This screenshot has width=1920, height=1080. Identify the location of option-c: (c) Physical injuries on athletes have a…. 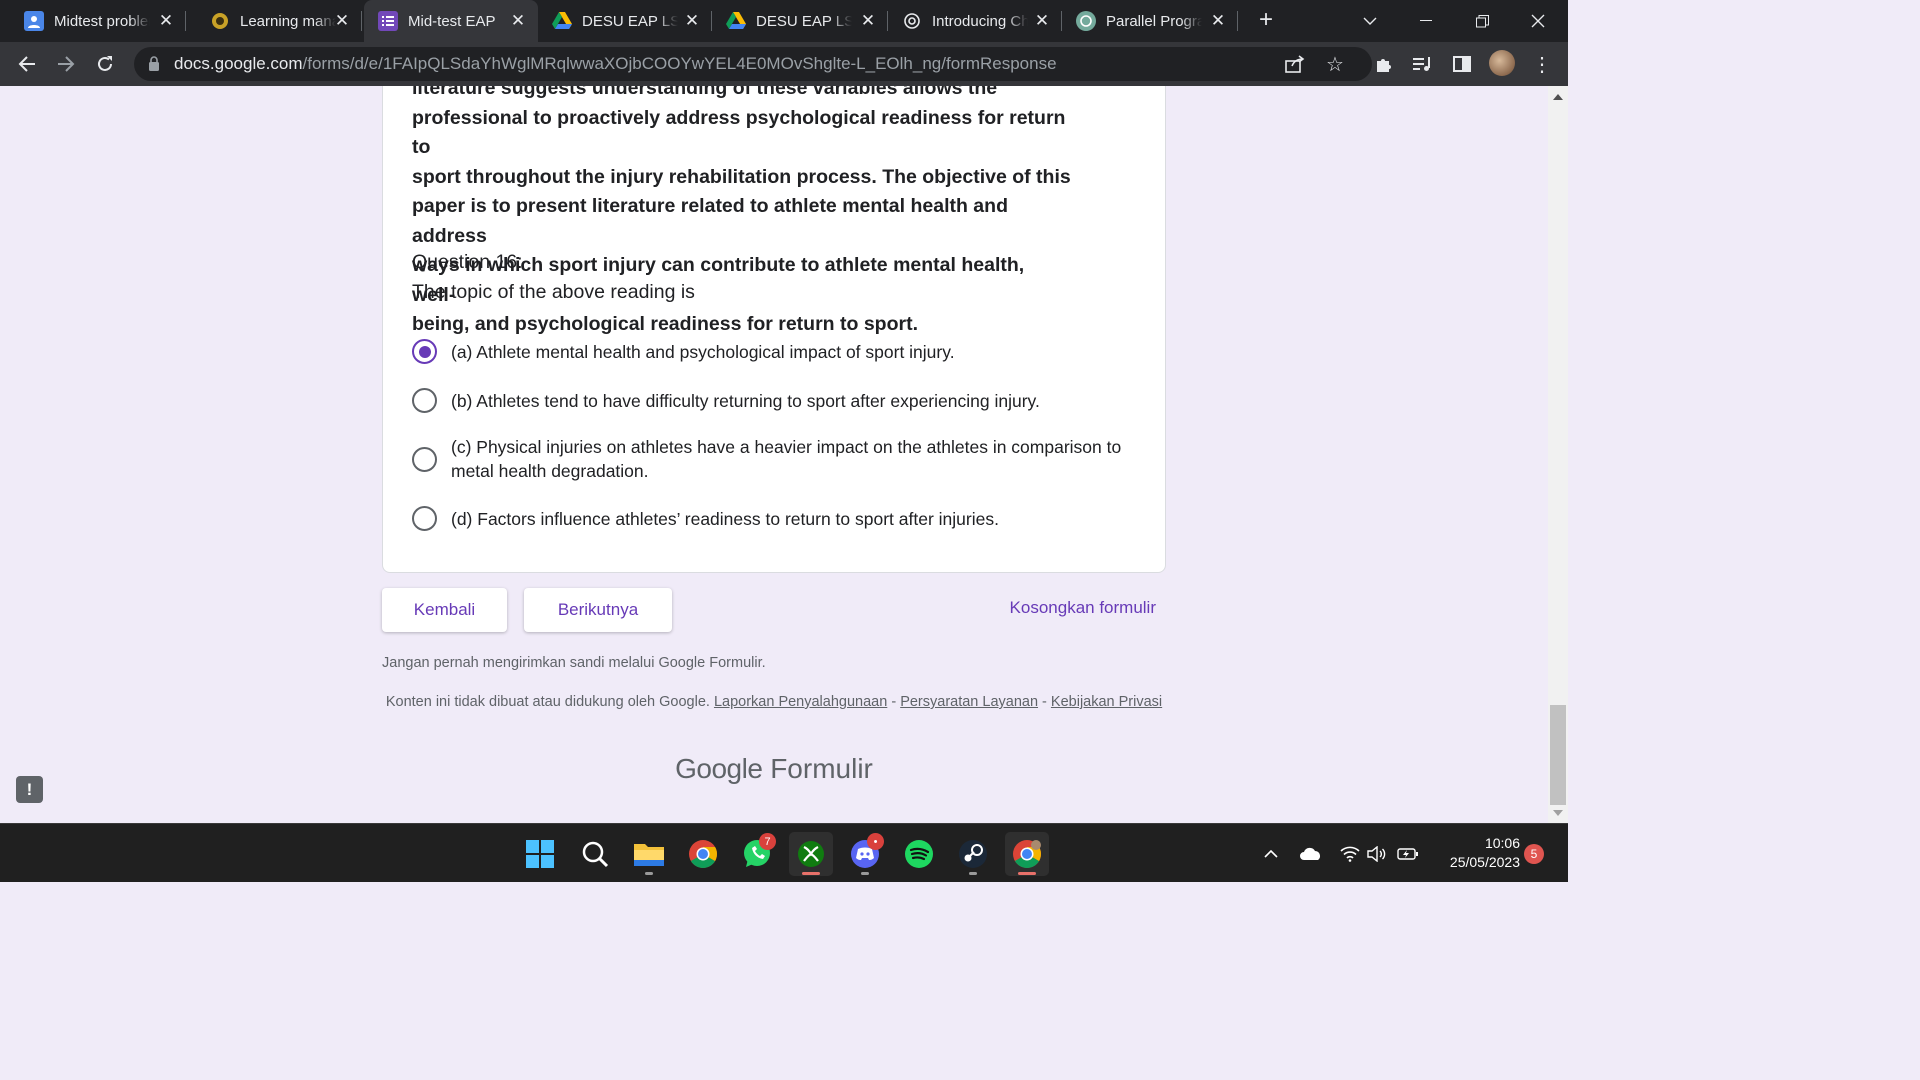
(776, 459).